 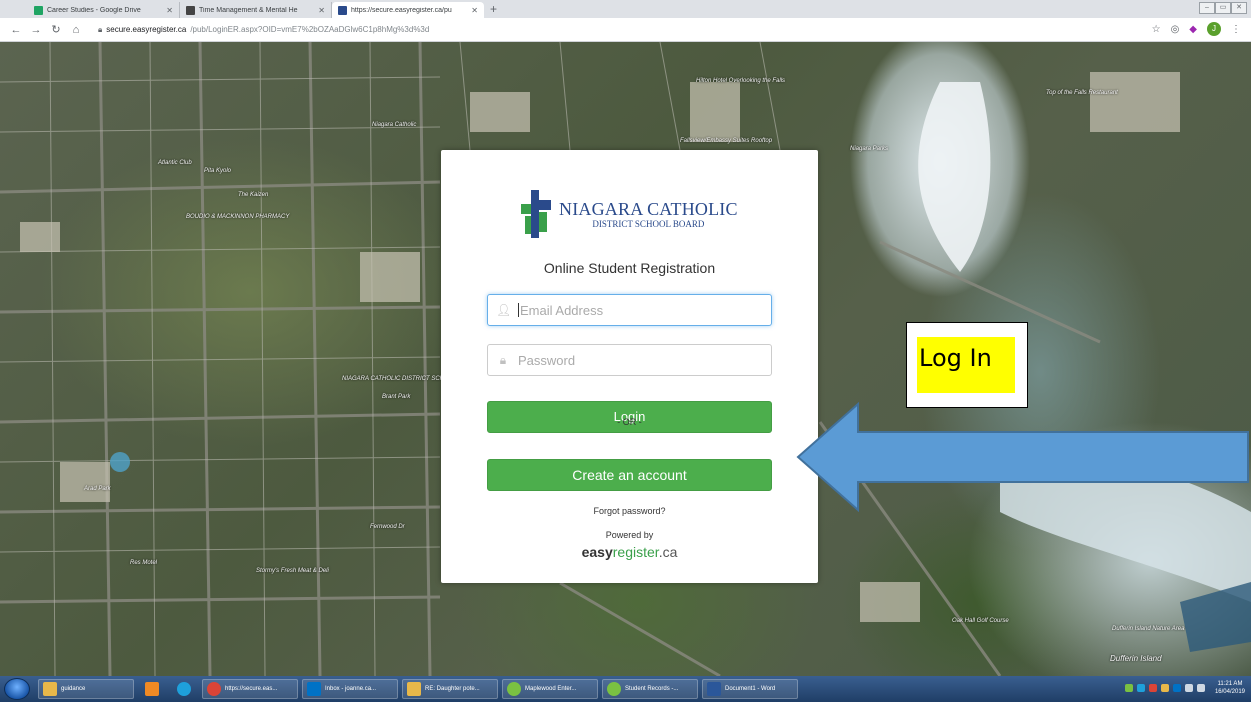 I want to click on school-board-logo: NIAGARA CATHOLIC DISTRICT SCHOOL BOARD, so click(x=629, y=214).